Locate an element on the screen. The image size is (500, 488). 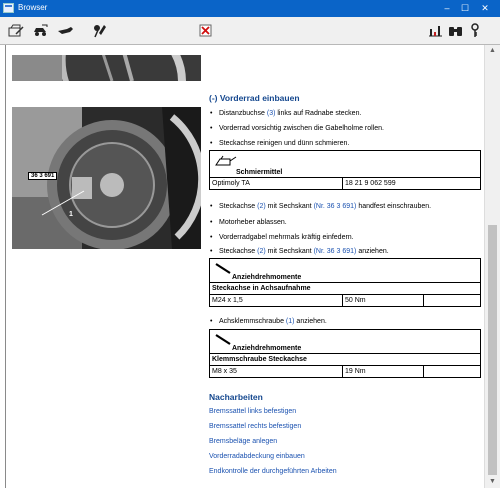
tool-number-label: 36 3 691 is located at coordinates (43, 176).